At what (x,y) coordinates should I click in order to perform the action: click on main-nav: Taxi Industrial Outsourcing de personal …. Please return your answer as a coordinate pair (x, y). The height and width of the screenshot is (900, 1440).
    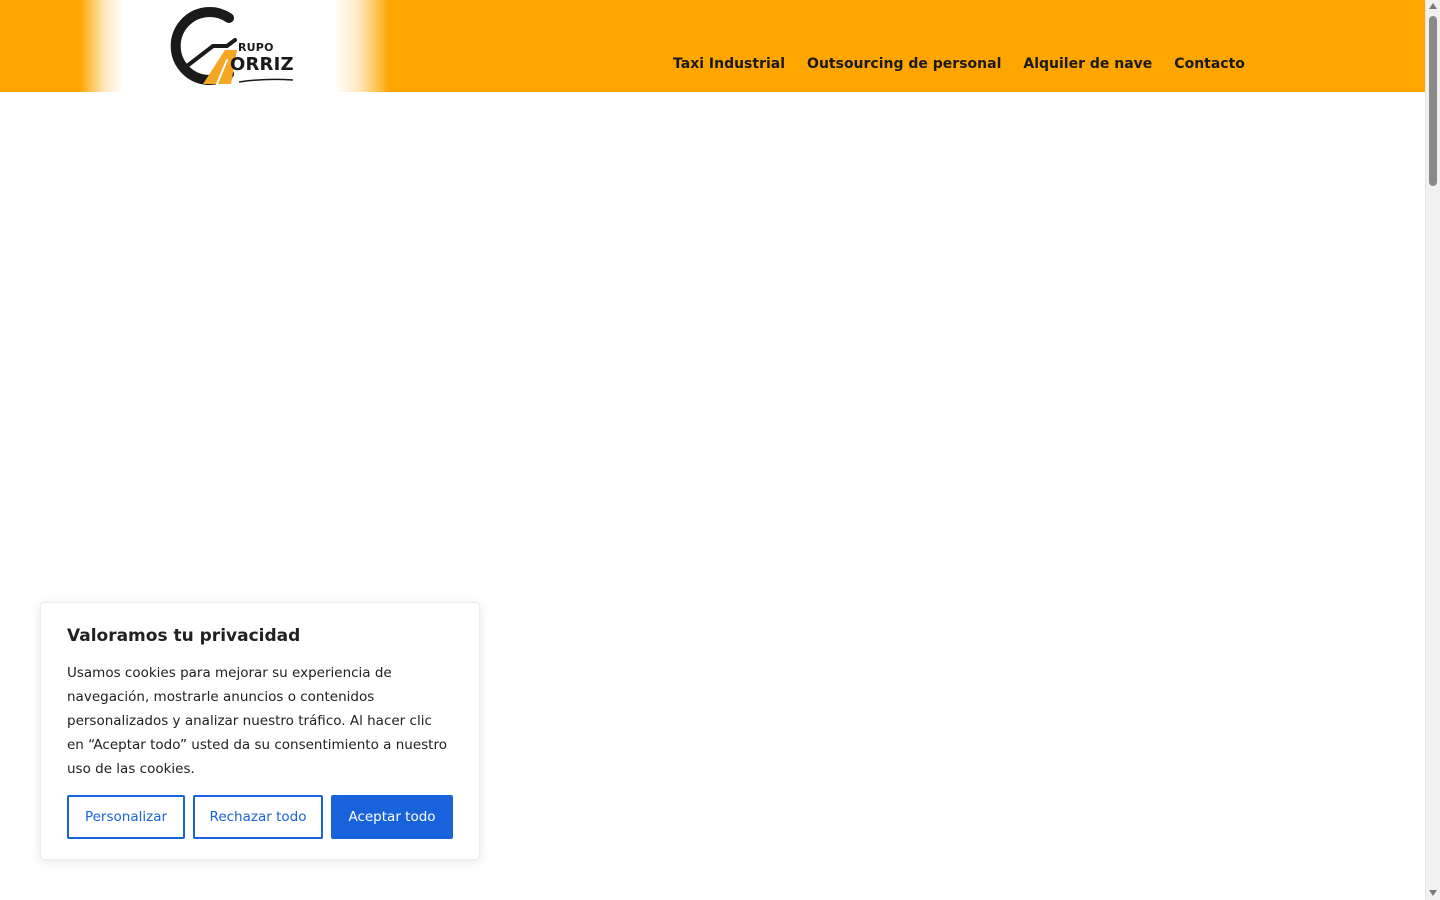
    Looking at the image, I should click on (959, 64).